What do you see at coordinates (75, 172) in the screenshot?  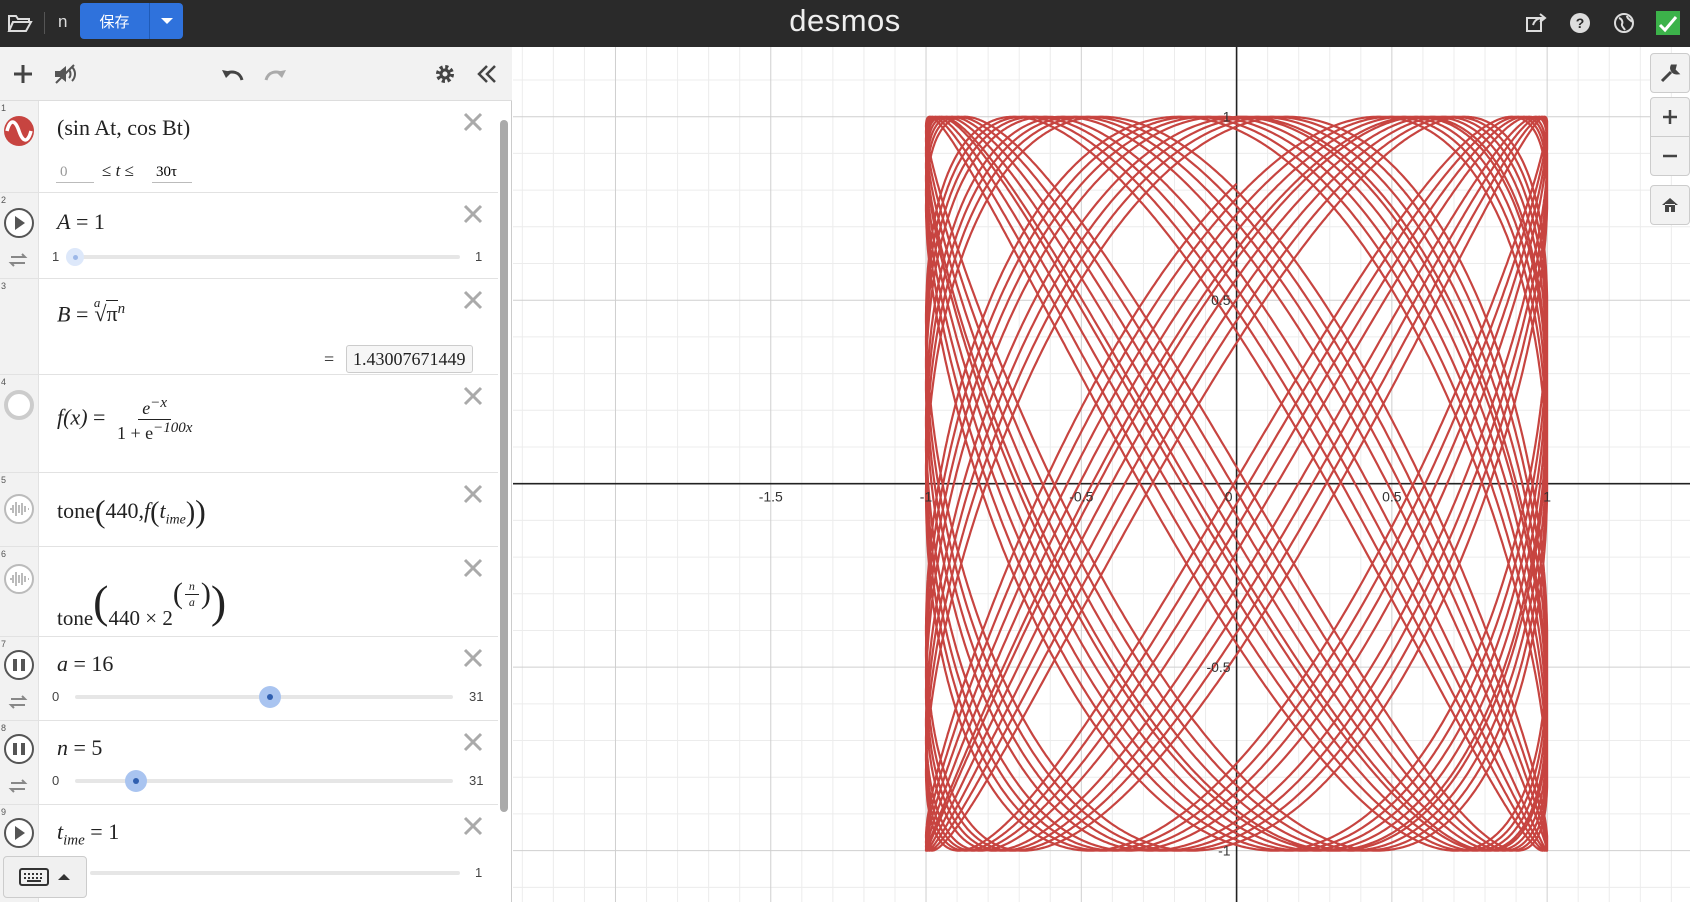 I see `t-min-input: 0` at bounding box center [75, 172].